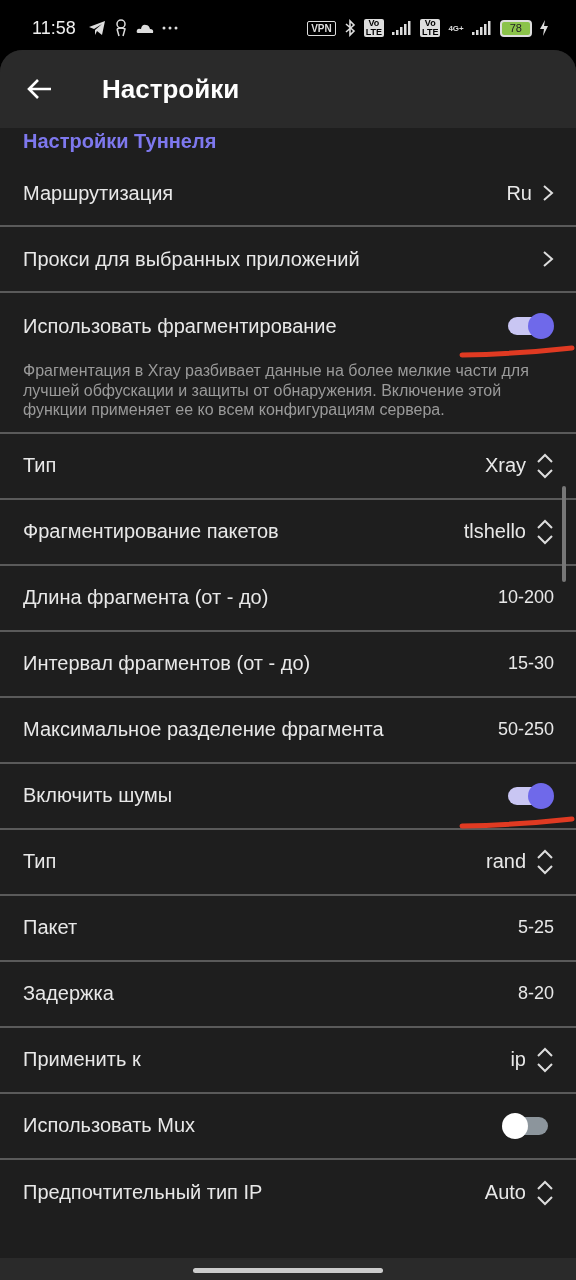  Describe the element at coordinates (288, 1126) in the screenshot. I see `settings-row: Использовать Mux` at that location.